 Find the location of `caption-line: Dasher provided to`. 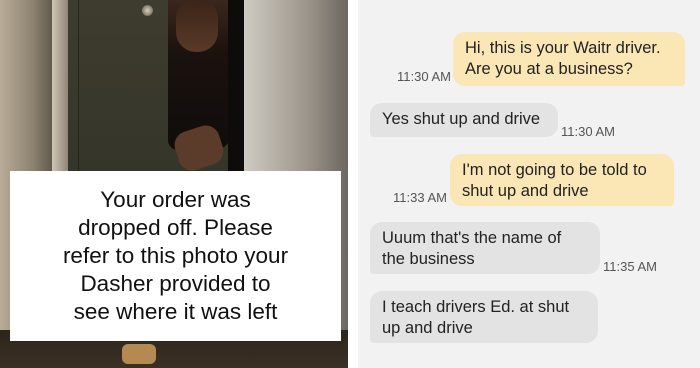

caption-line: Dasher provided to is located at coordinates (175, 283).